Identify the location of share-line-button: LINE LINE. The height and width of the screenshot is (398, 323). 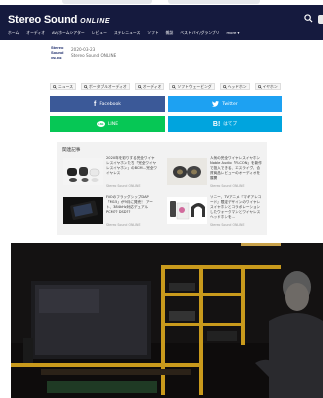
(107, 124).